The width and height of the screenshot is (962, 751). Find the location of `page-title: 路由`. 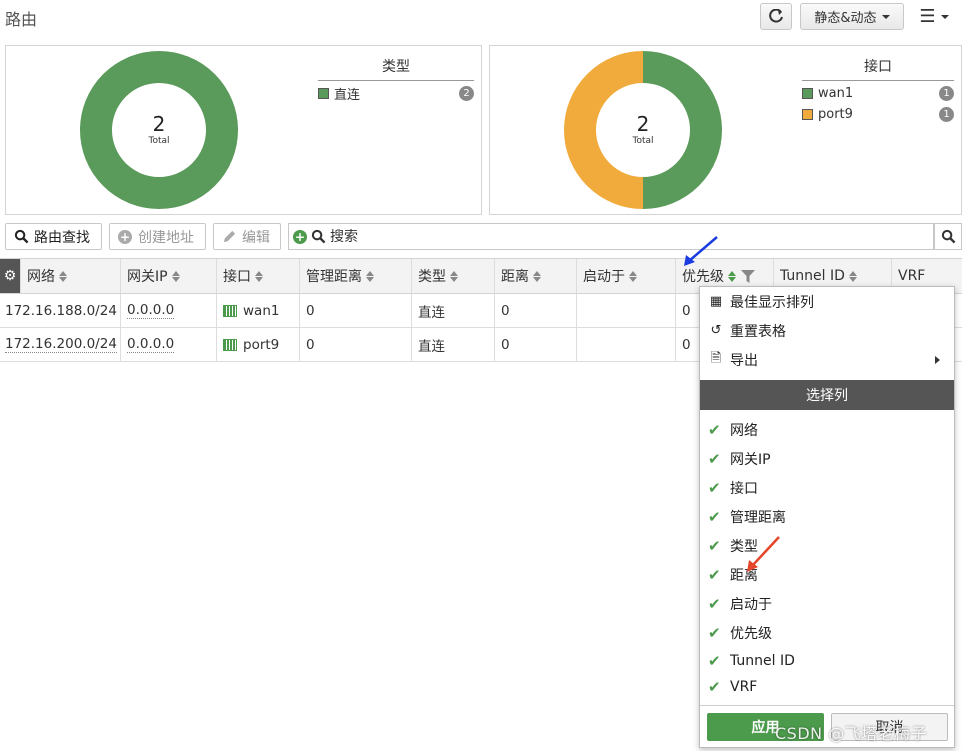

page-title: 路由 is located at coordinates (21, 19).